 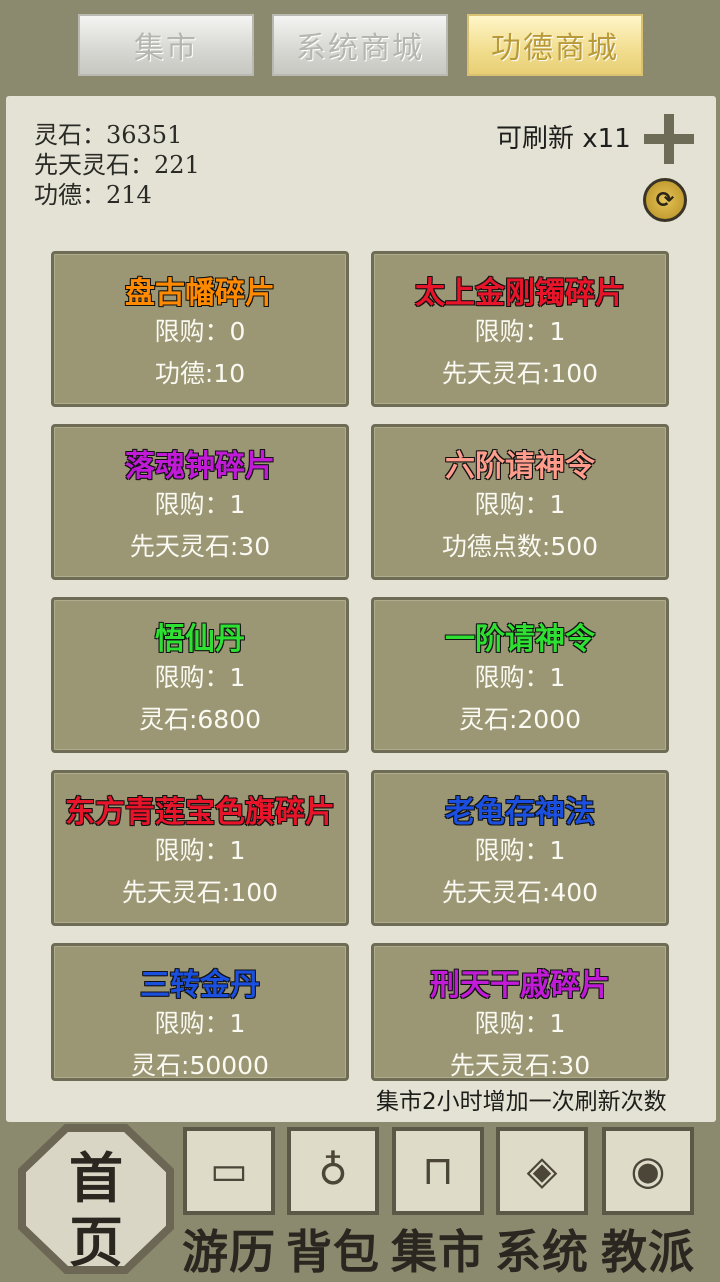 I want to click on shop-item-card: 老龟存神法 限购：1 先天灵石:400, so click(x=520, y=848).